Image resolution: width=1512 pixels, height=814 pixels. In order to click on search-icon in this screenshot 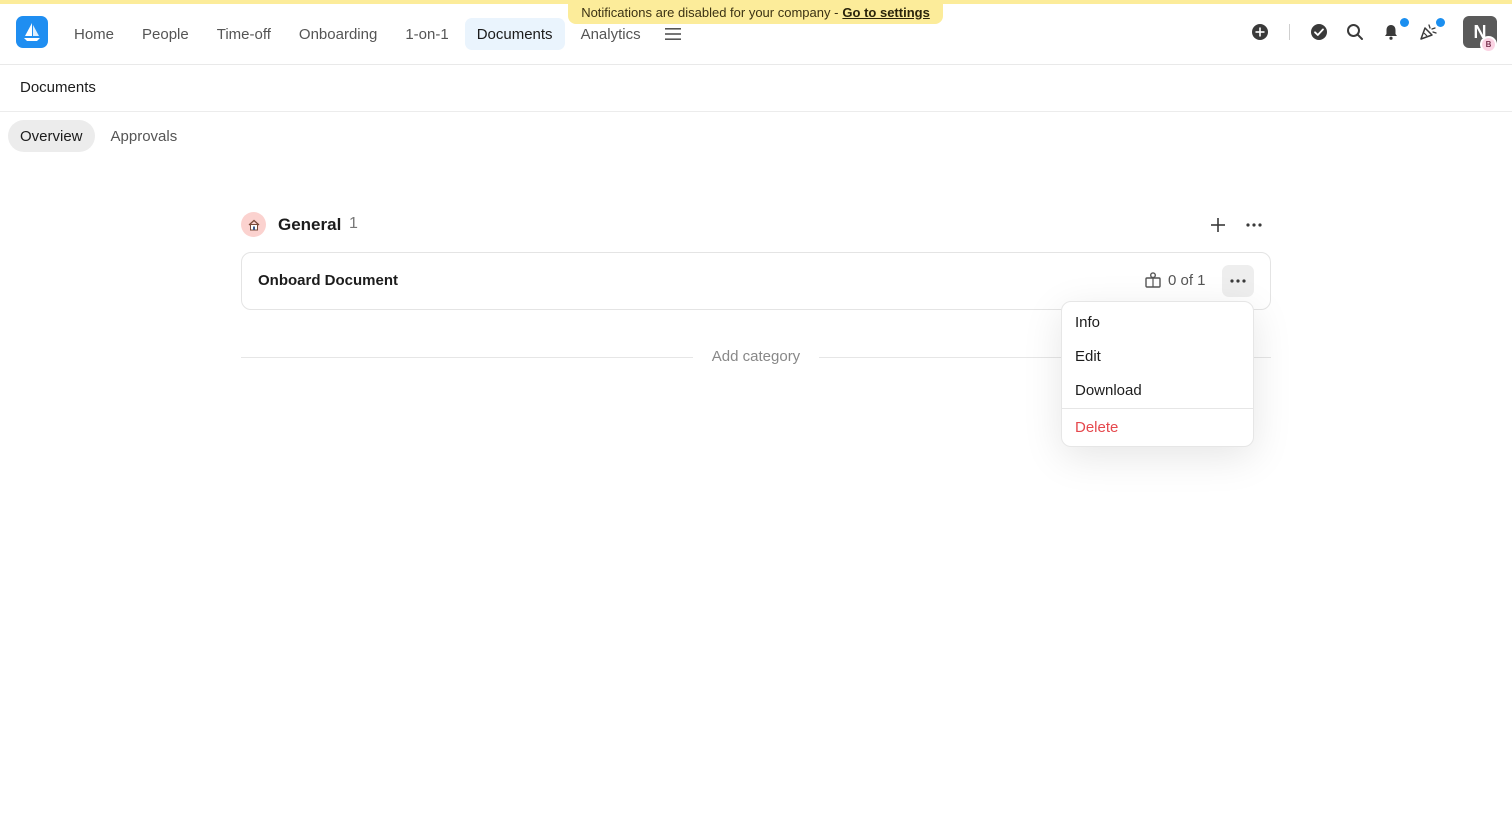, I will do `click(1355, 32)`.